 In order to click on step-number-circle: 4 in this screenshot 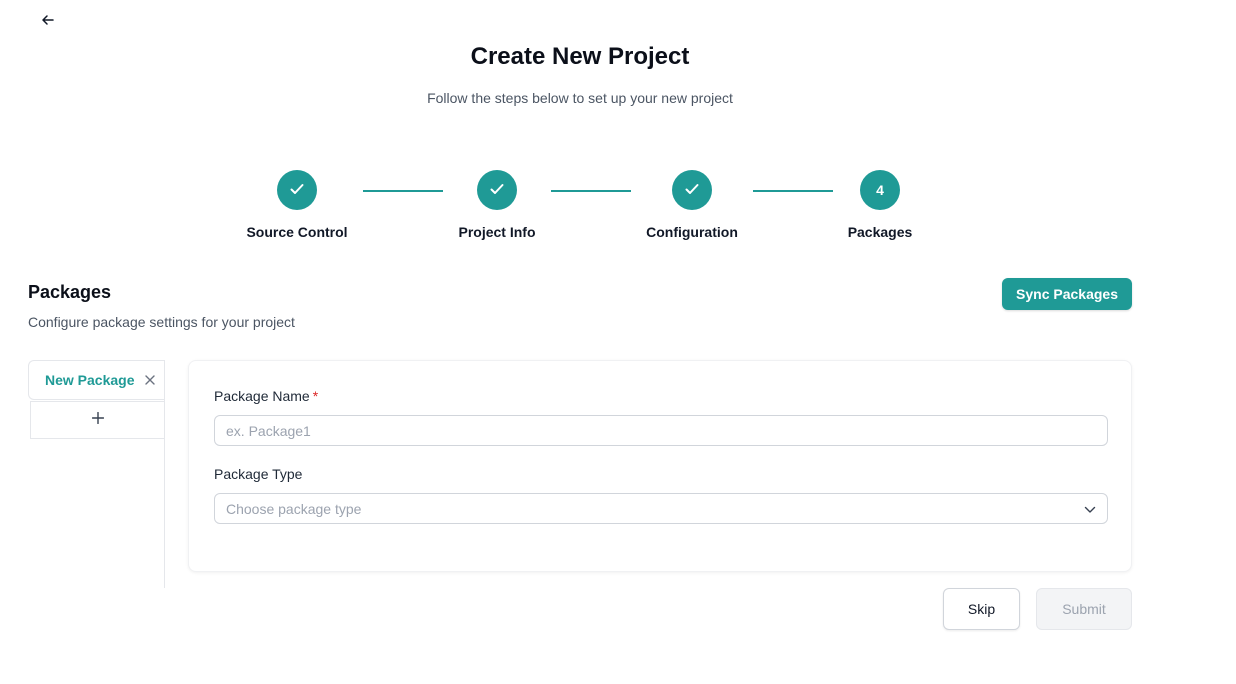, I will do `click(880, 190)`.